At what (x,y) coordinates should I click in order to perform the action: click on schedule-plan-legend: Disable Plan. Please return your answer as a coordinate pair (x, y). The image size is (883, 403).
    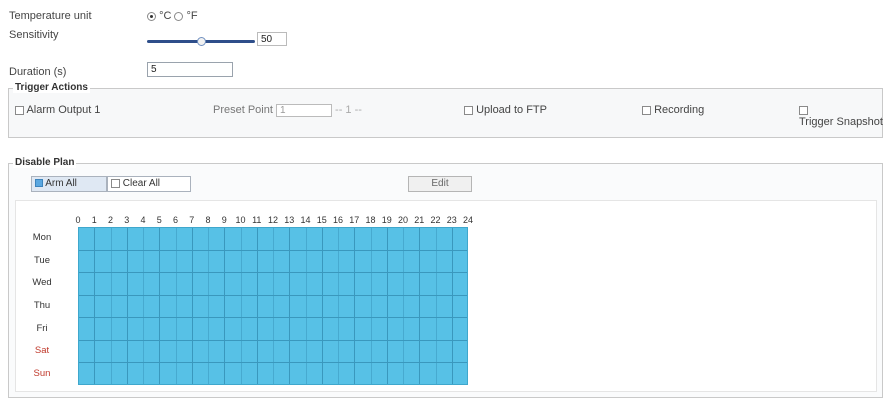
    Looking at the image, I should click on (45, 162).